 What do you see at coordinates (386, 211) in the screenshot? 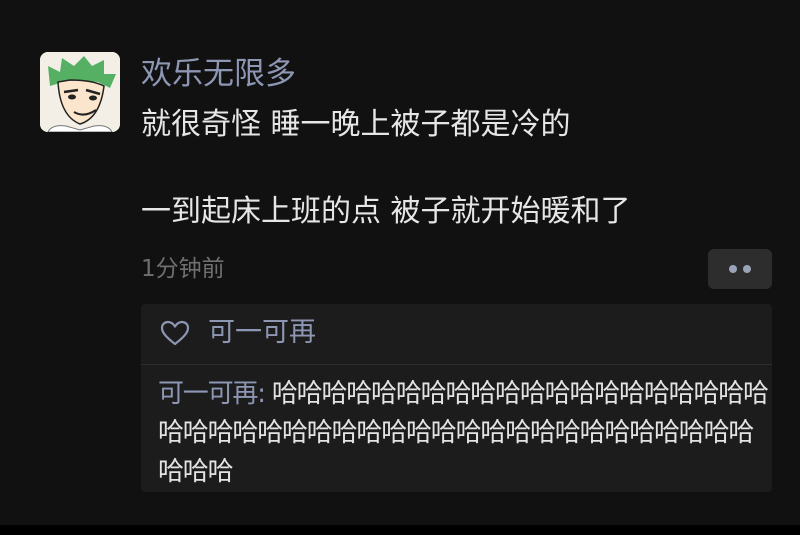
I see `post-content-line: 一到起床上班的点 被子就开始暖和了` at bounding box center [386, 211].